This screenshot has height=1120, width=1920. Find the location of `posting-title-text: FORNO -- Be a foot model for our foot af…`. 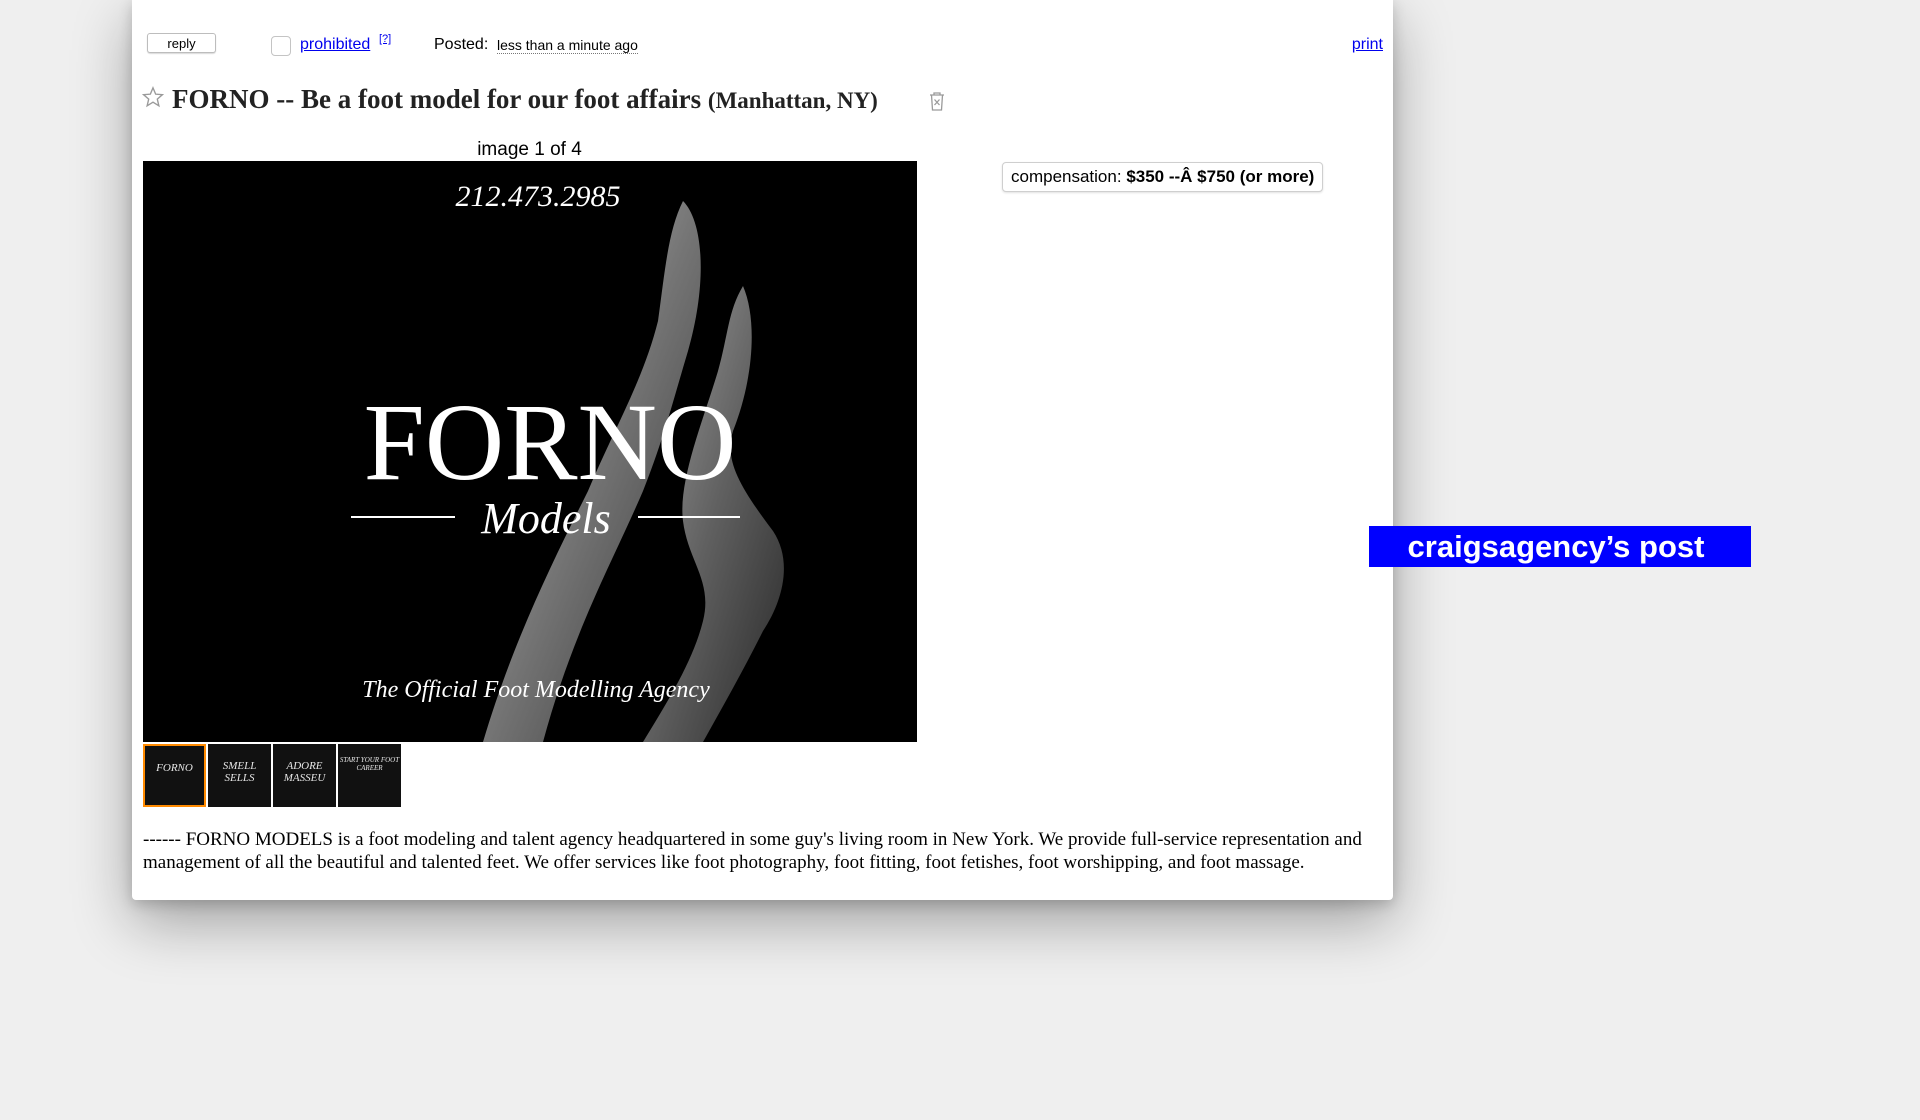

posting-title-text: FORNO -- Be a foot model for our foot af… is located at coordinates (437, 99).